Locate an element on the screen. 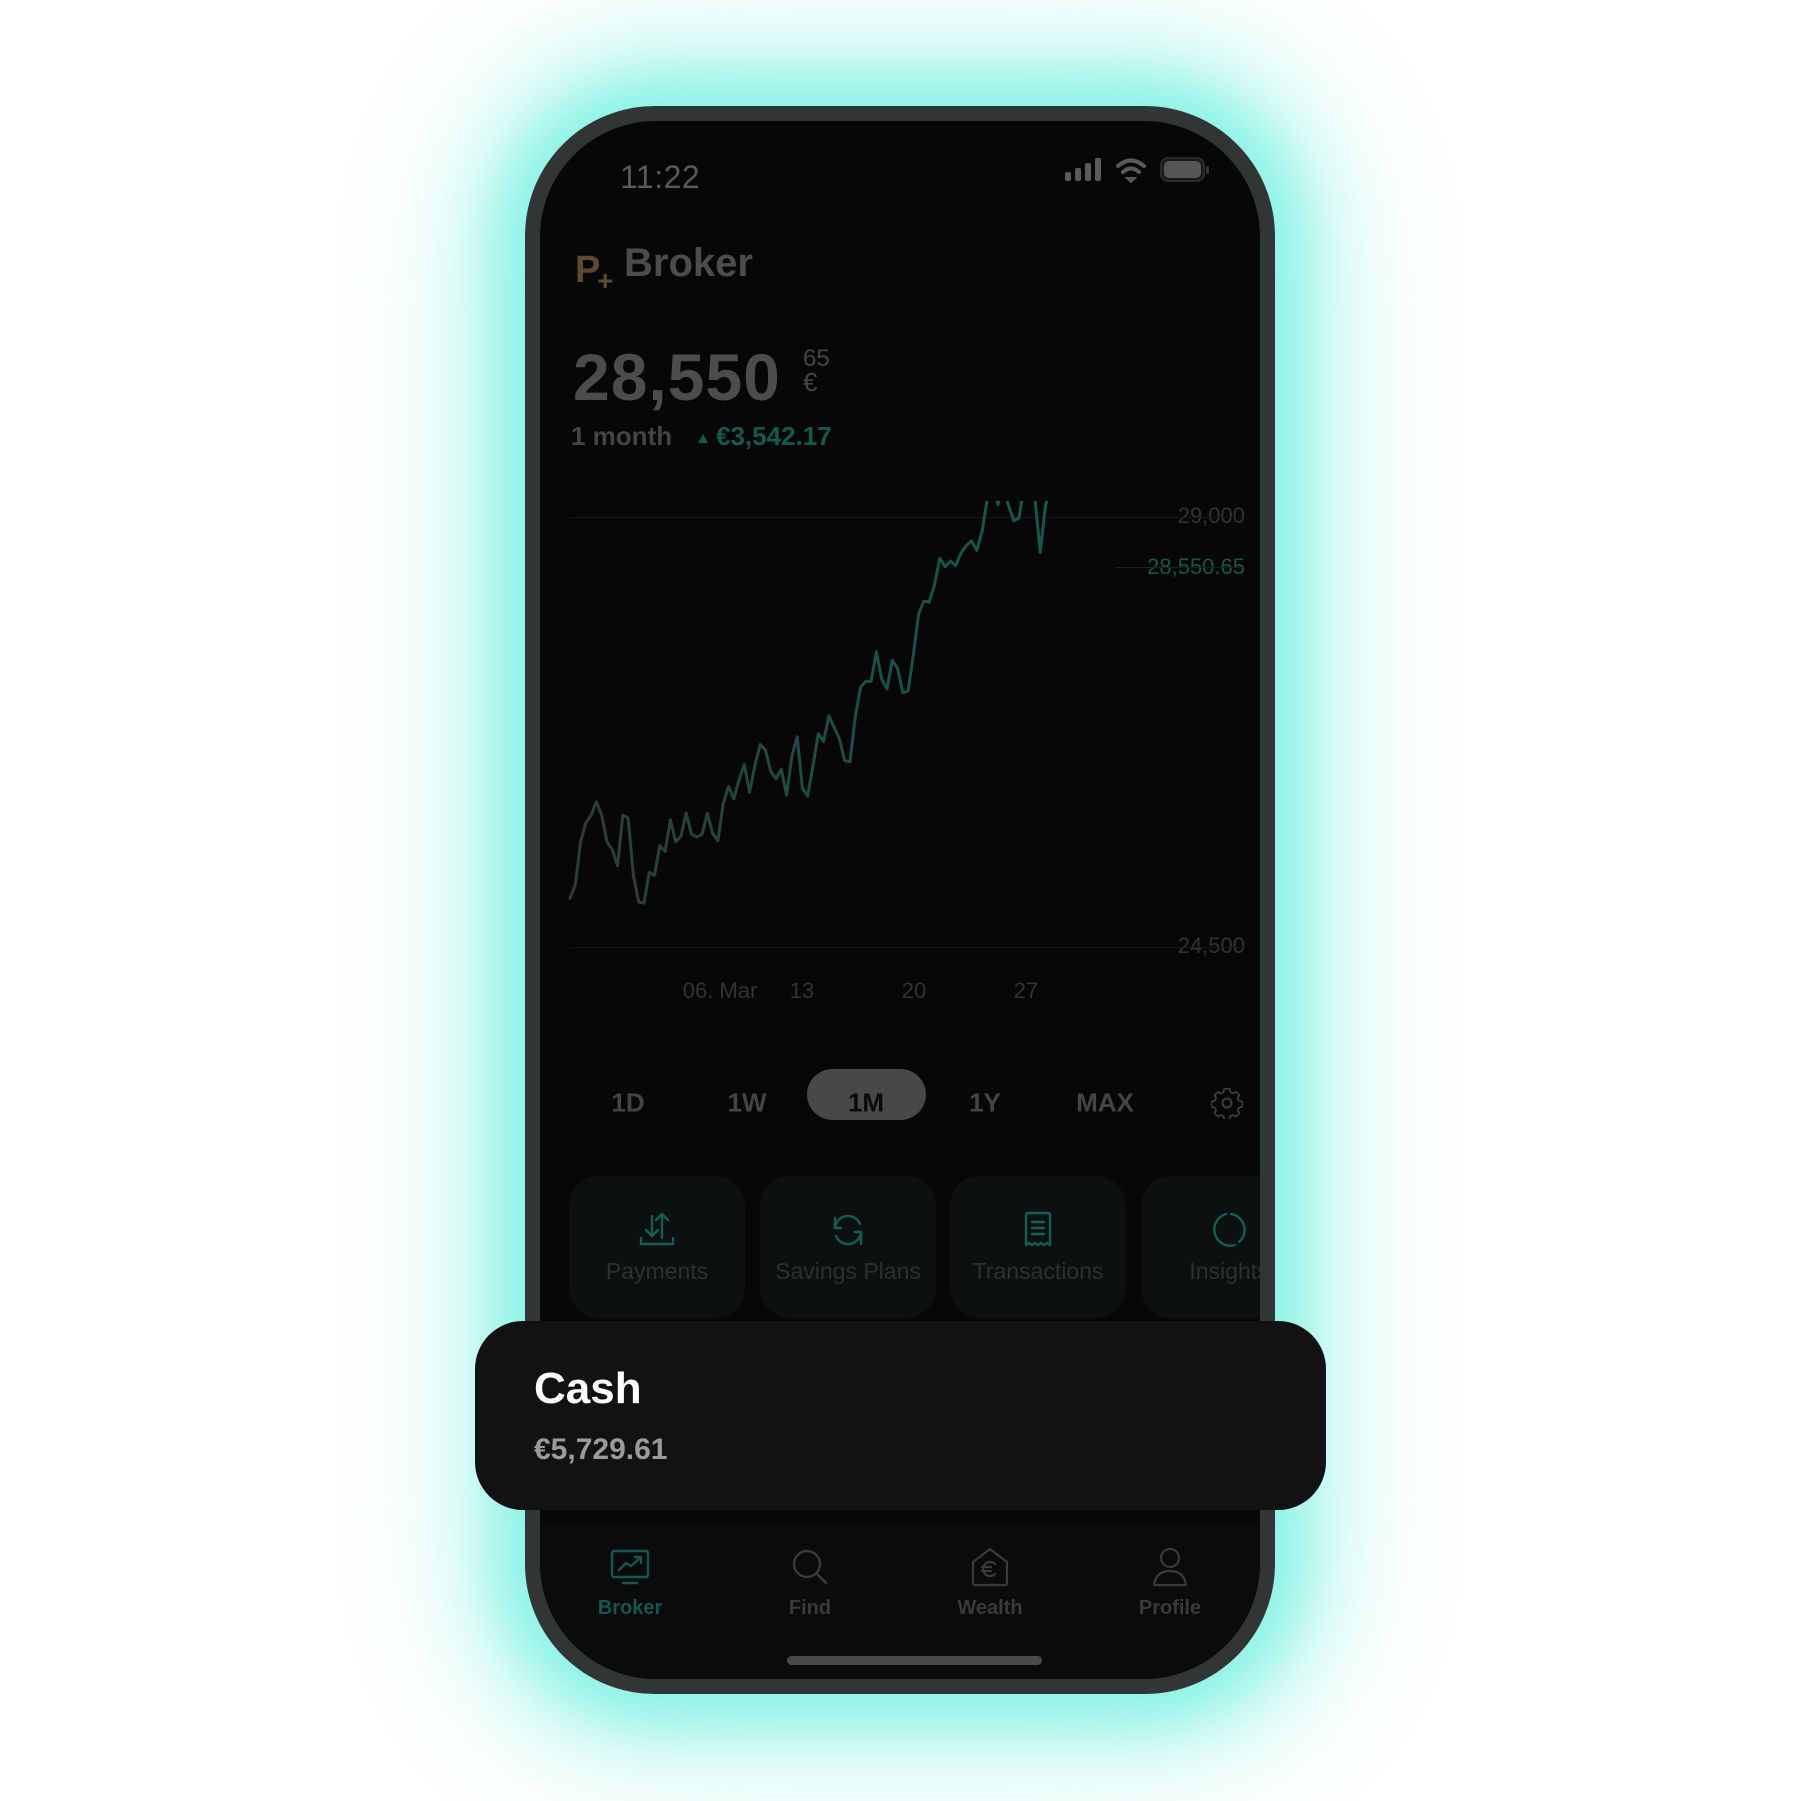 The image size is (1800, 1801). chart-monitor-icon is located at coordinates (630, 1567).